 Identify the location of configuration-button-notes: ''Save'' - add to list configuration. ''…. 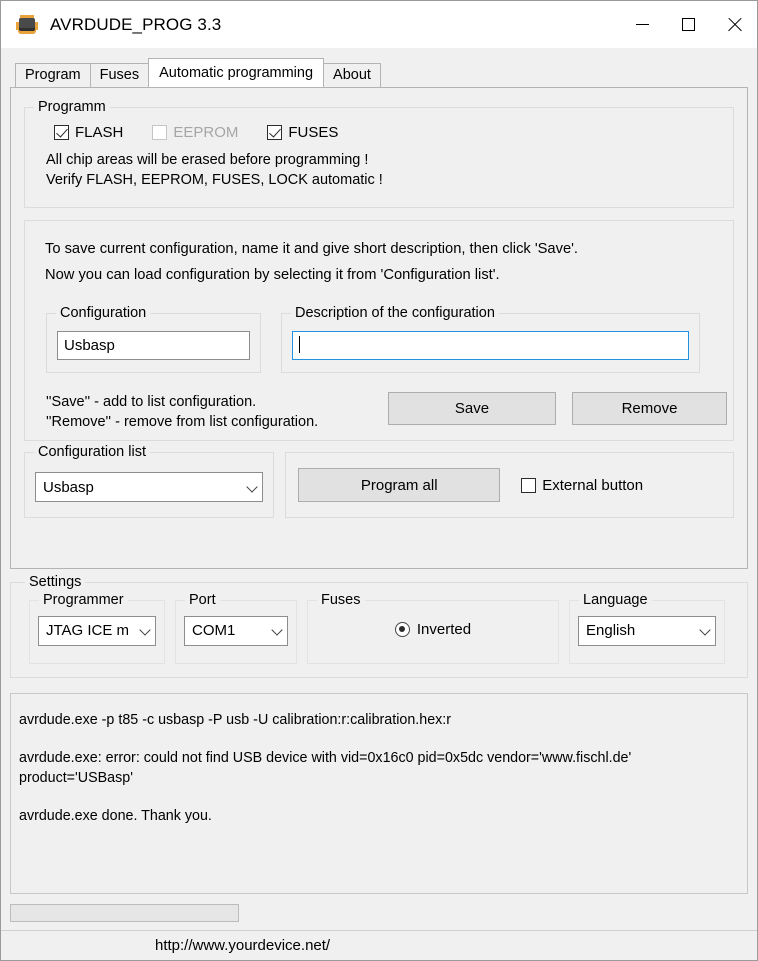
(216, 412).